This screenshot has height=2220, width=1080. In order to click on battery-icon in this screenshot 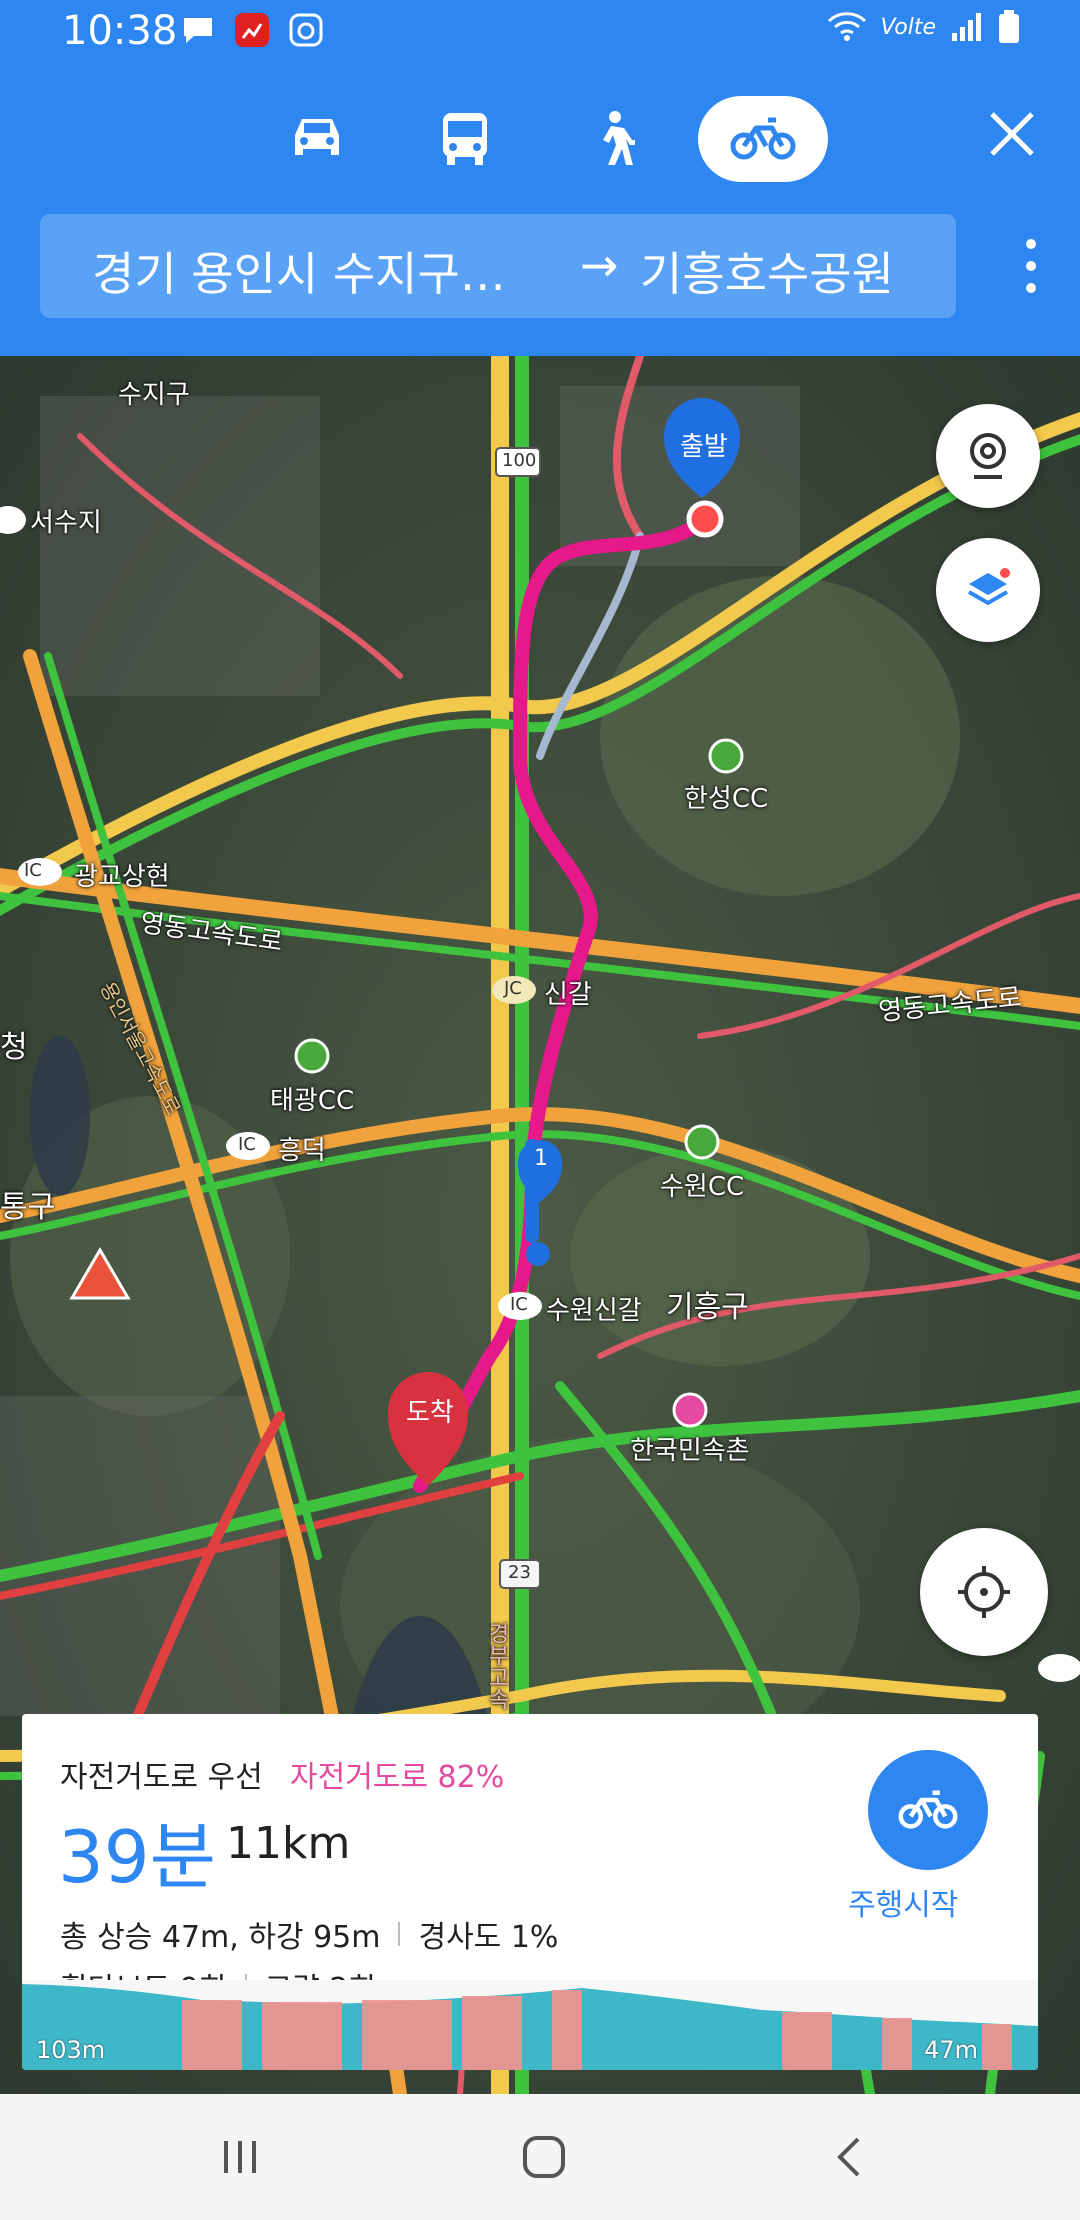, I will do `click(1009, 26)`.